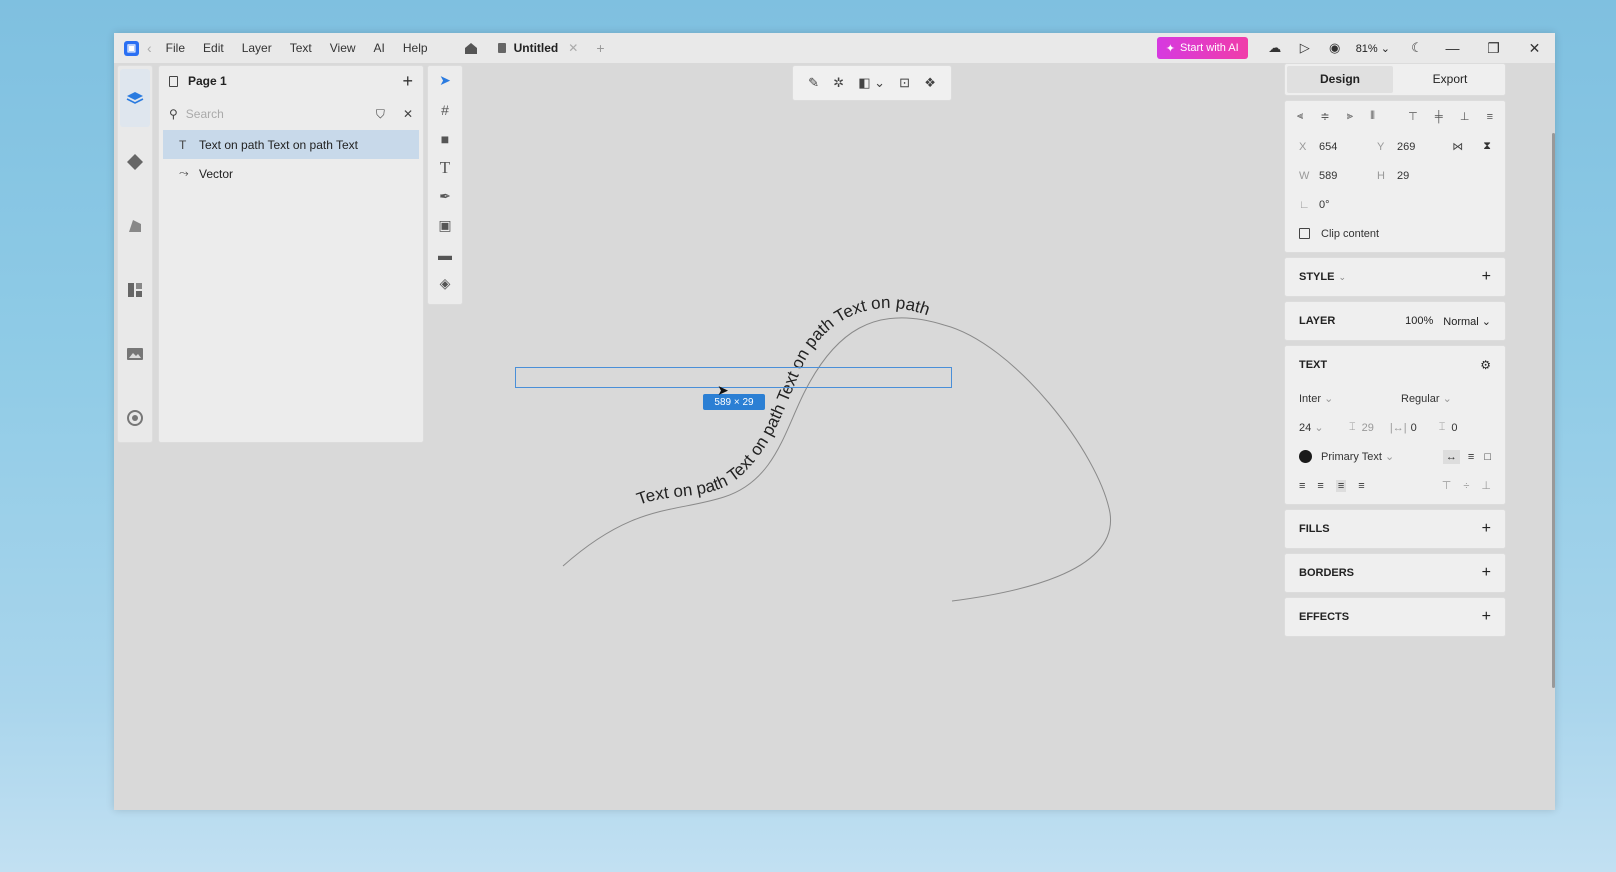 Image resolution: width=1616 pixels, height=872 pixels. What do you see at coordinates (1304, 233) in the screenshot?
I see `clip-content-checkbox` at bounding box center [1304, 233].